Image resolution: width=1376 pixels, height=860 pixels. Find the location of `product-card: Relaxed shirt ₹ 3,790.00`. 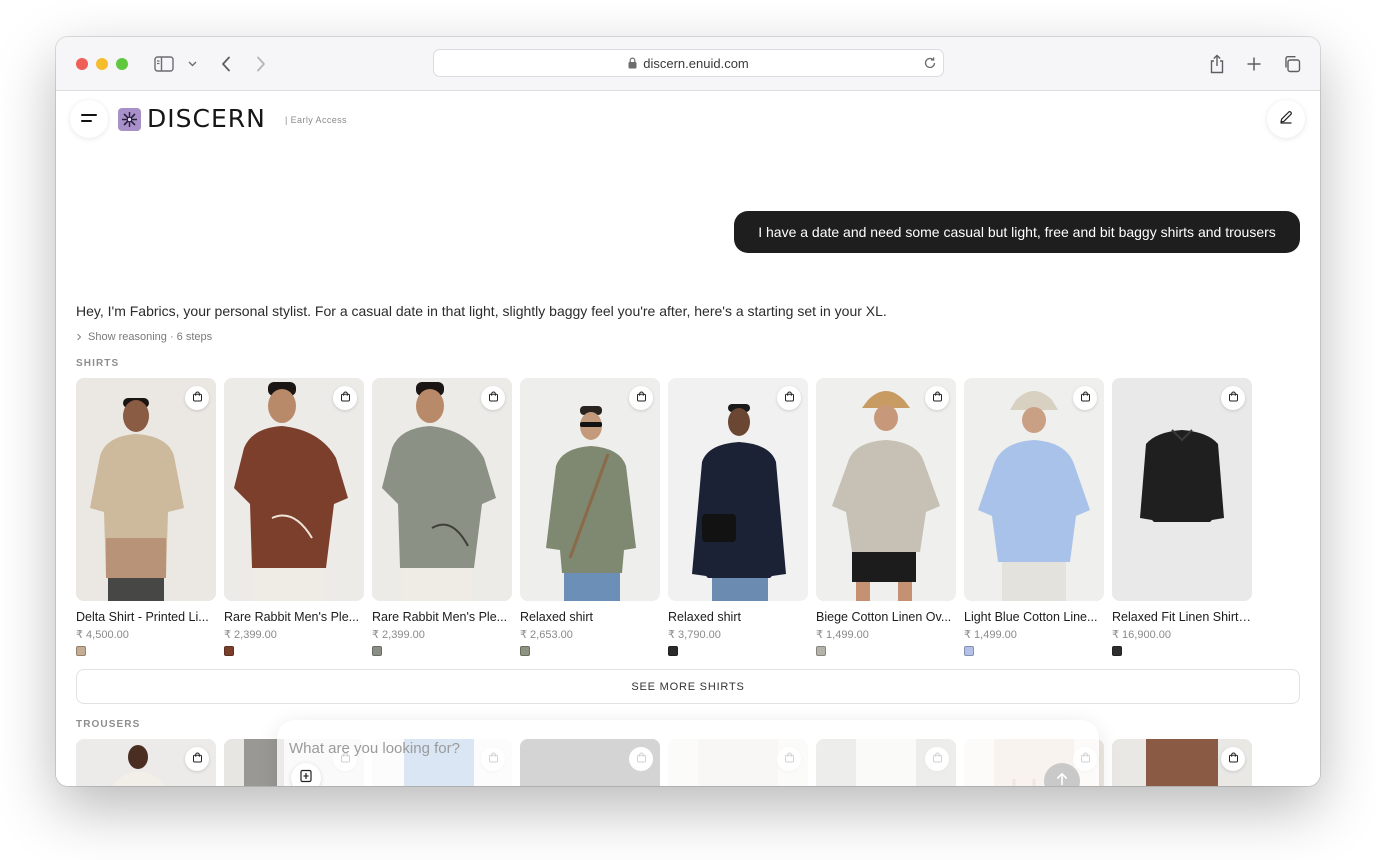

product-card: Relaxed shirt ₹ 3,790.00 is located at coordinates (738, 520).